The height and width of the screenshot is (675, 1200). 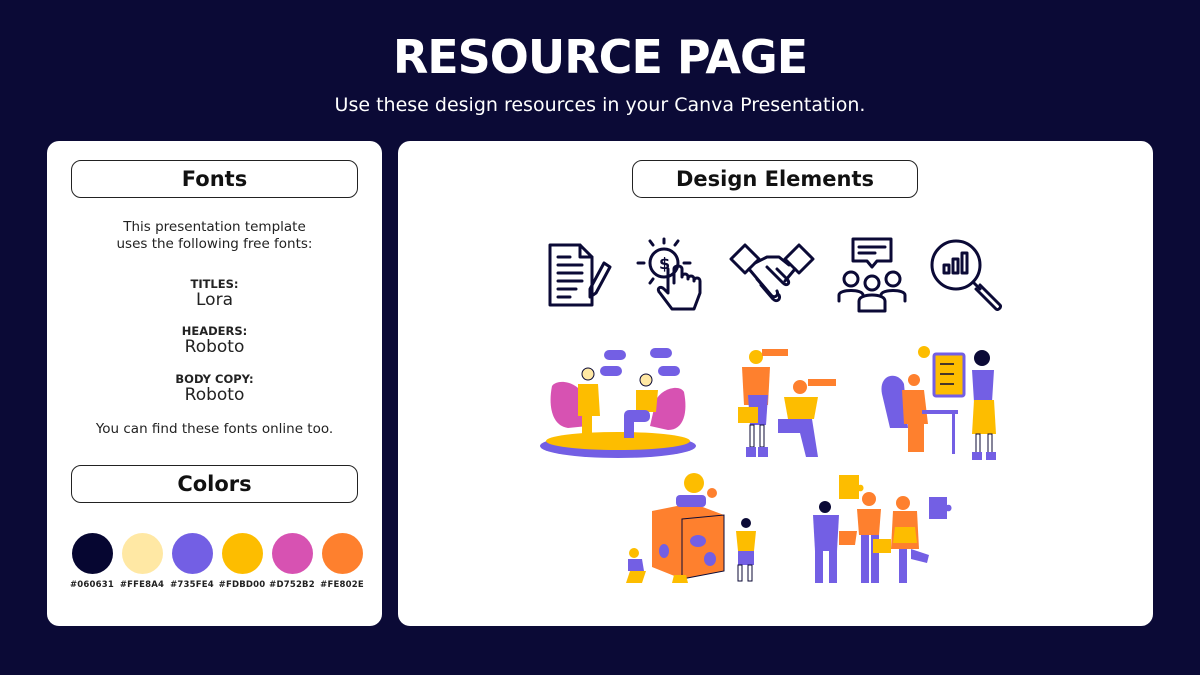 What do you see at coordinates (142, 585) in the screenshot?
I see `color-hex-label: #FFE8A4` at bounding box center [142, 585].